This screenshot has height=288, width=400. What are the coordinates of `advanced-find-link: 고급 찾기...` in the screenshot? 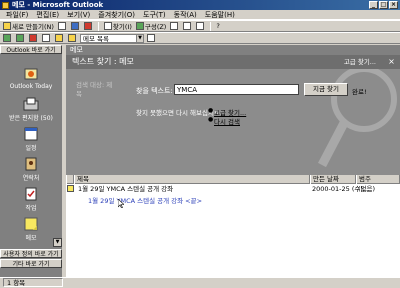 It's located at (360, 61).